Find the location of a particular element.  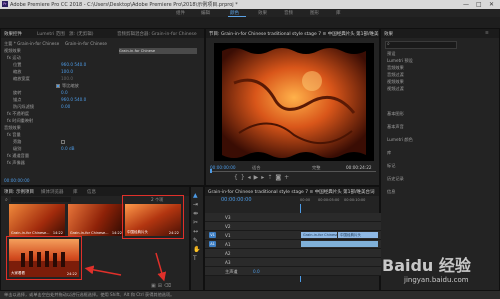

effects-item-presets: 预设 is located at coordinates (391, 54).